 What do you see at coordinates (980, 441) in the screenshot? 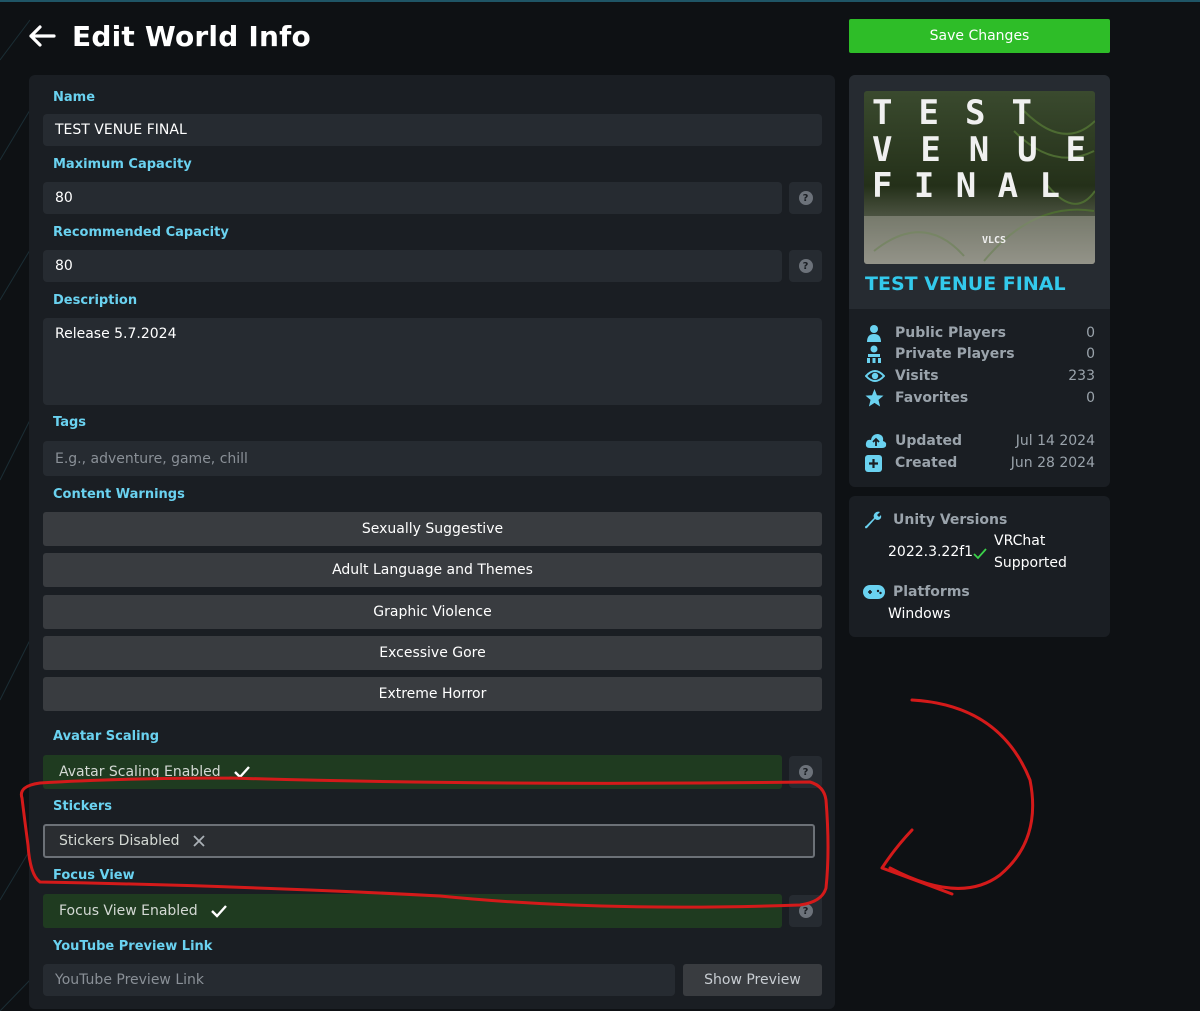
I see `stat-updated: Updated Jul 14 2024` at bounding box center [980, 441].